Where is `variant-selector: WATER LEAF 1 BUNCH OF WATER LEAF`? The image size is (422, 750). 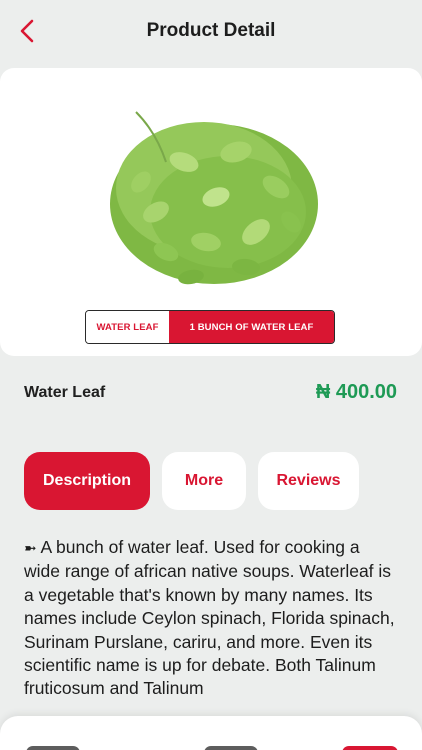 variant-selector: WATER LEAF 1 BUNCH OF WATER LEAF is located at coordinates (210, 327).